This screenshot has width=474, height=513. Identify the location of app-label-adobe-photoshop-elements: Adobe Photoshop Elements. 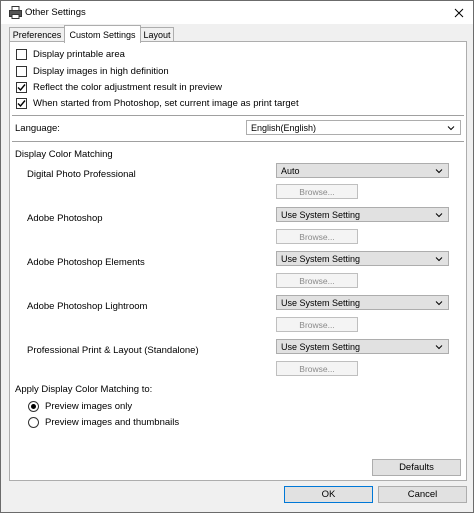
(86, 262).